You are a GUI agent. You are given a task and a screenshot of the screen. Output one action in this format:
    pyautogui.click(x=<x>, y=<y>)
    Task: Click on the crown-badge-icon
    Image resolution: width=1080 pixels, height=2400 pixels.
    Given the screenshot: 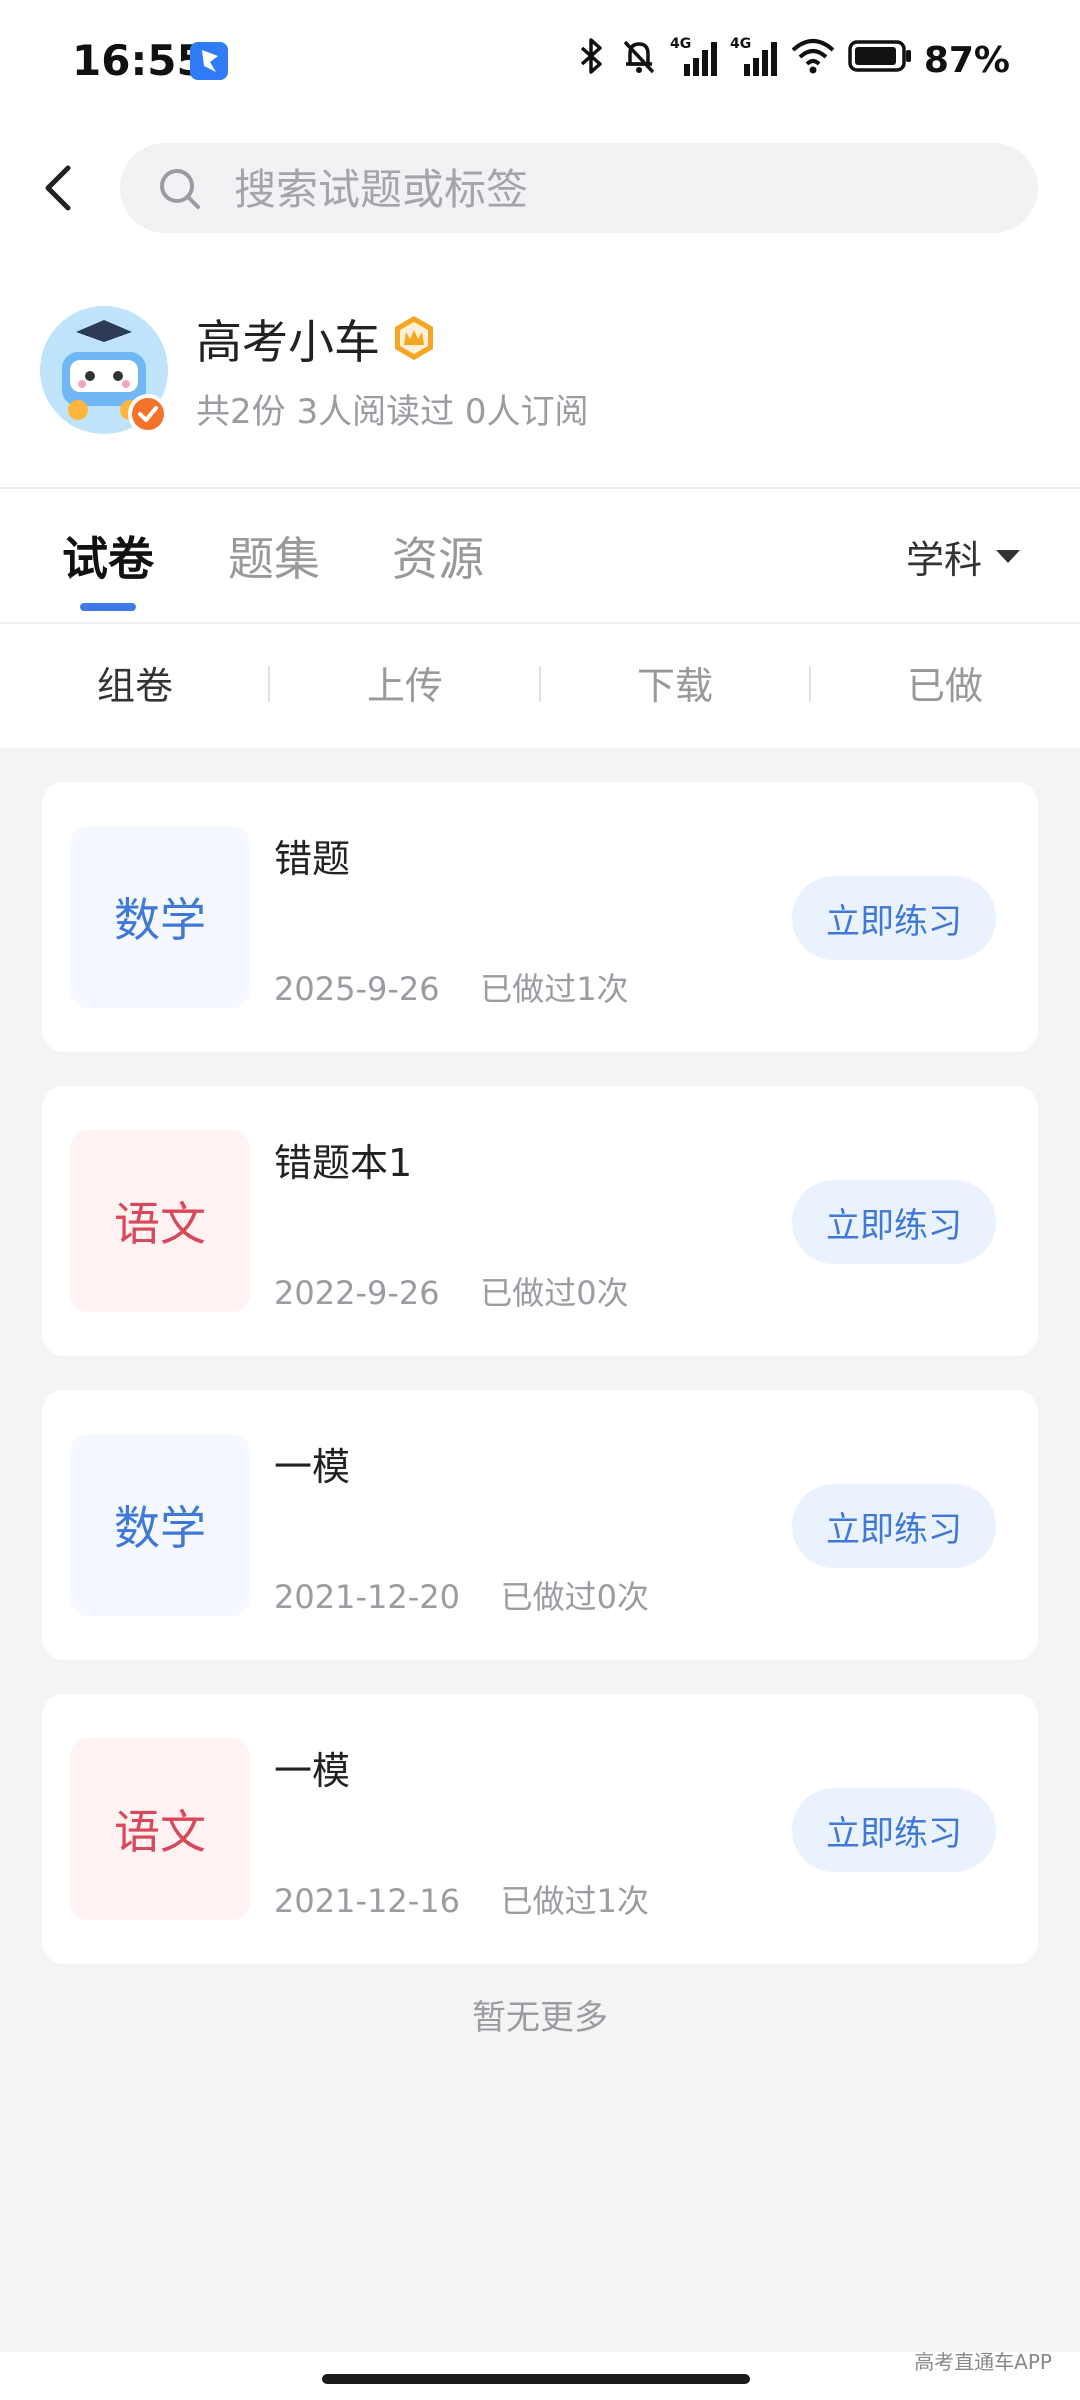 What is the action you would take?
    pyautogui.click(x=414, y=338)
    